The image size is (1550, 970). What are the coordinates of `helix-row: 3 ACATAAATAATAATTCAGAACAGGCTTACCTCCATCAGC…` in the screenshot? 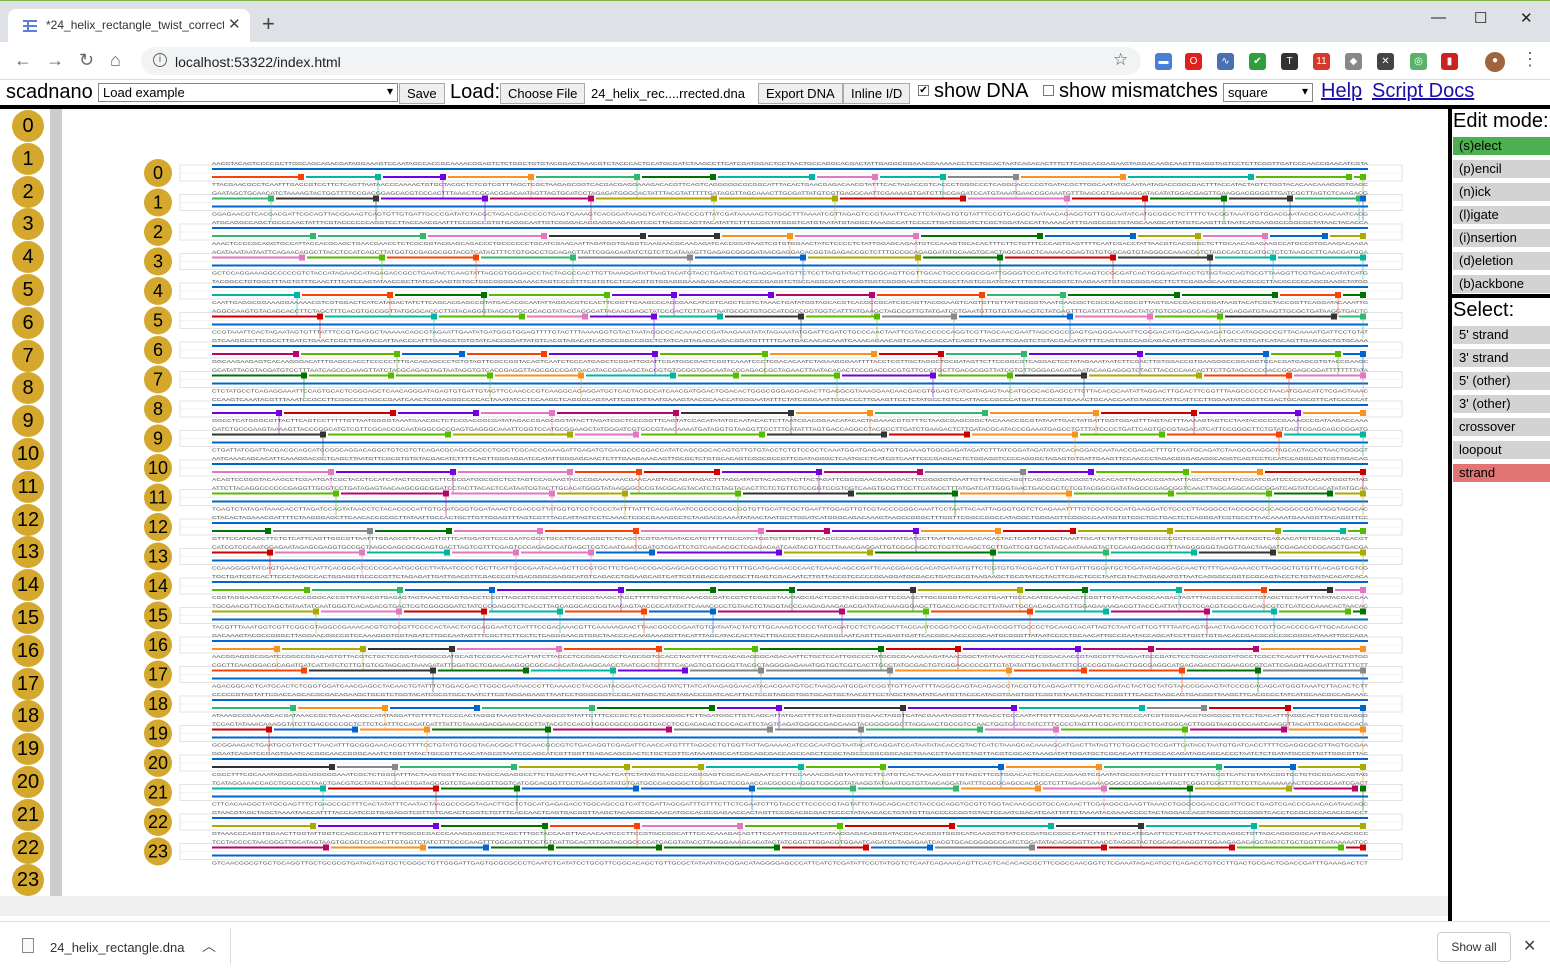 It's located at (773, 263).